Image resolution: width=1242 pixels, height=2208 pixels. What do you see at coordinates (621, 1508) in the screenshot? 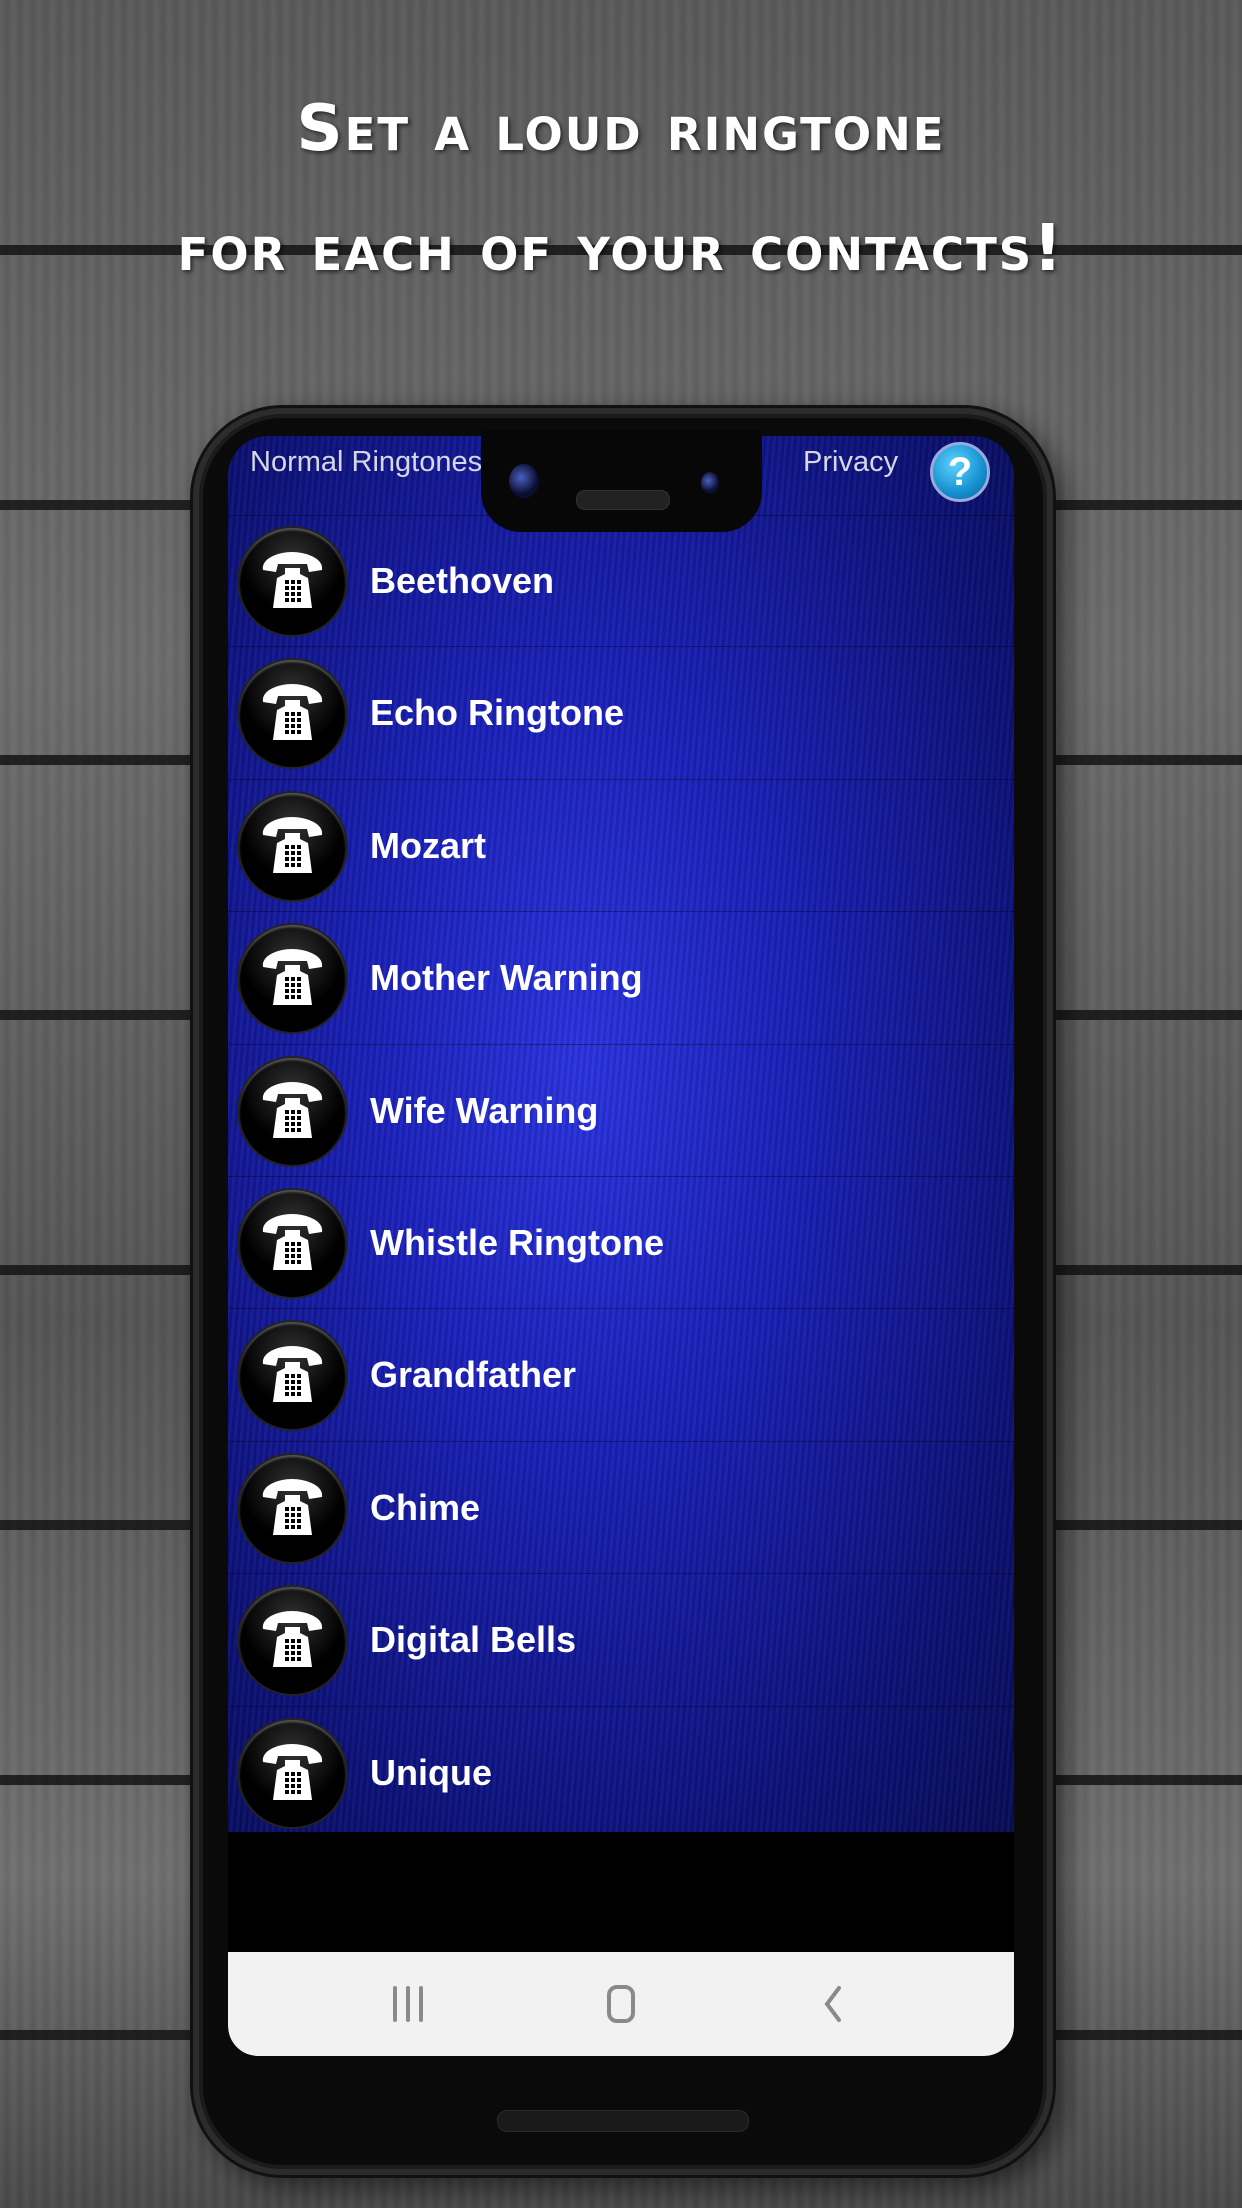
I see `ringtone-list-item: Chime` at bounding box center [621, 1508].